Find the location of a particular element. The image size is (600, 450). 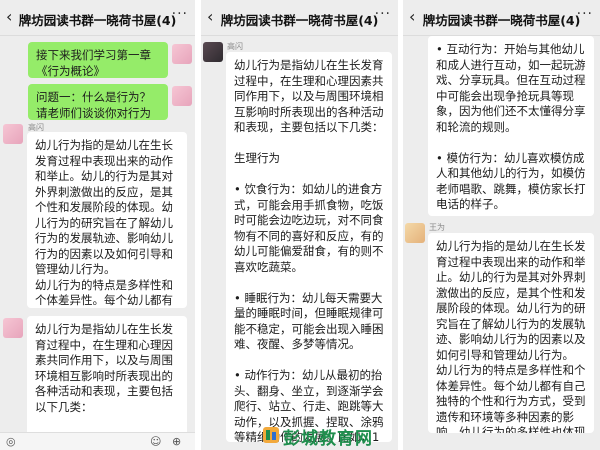

input-bar: ◎ ☺ ⊕ is located at coordinates (97, 441).